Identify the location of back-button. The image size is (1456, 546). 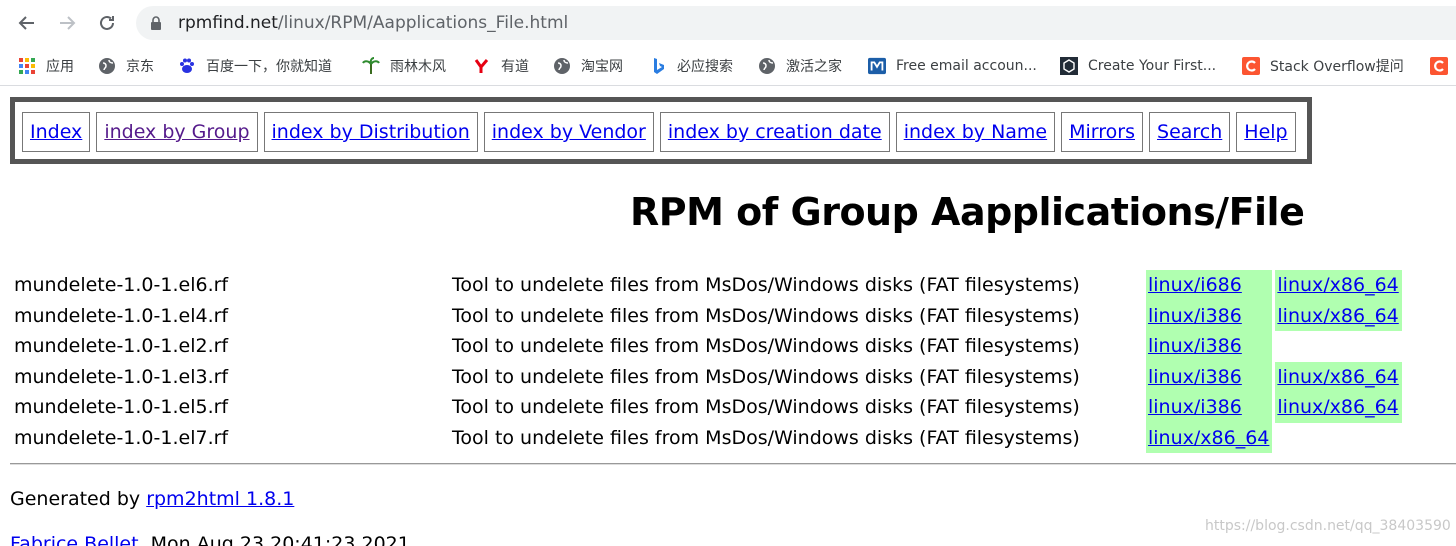
(27, 23).